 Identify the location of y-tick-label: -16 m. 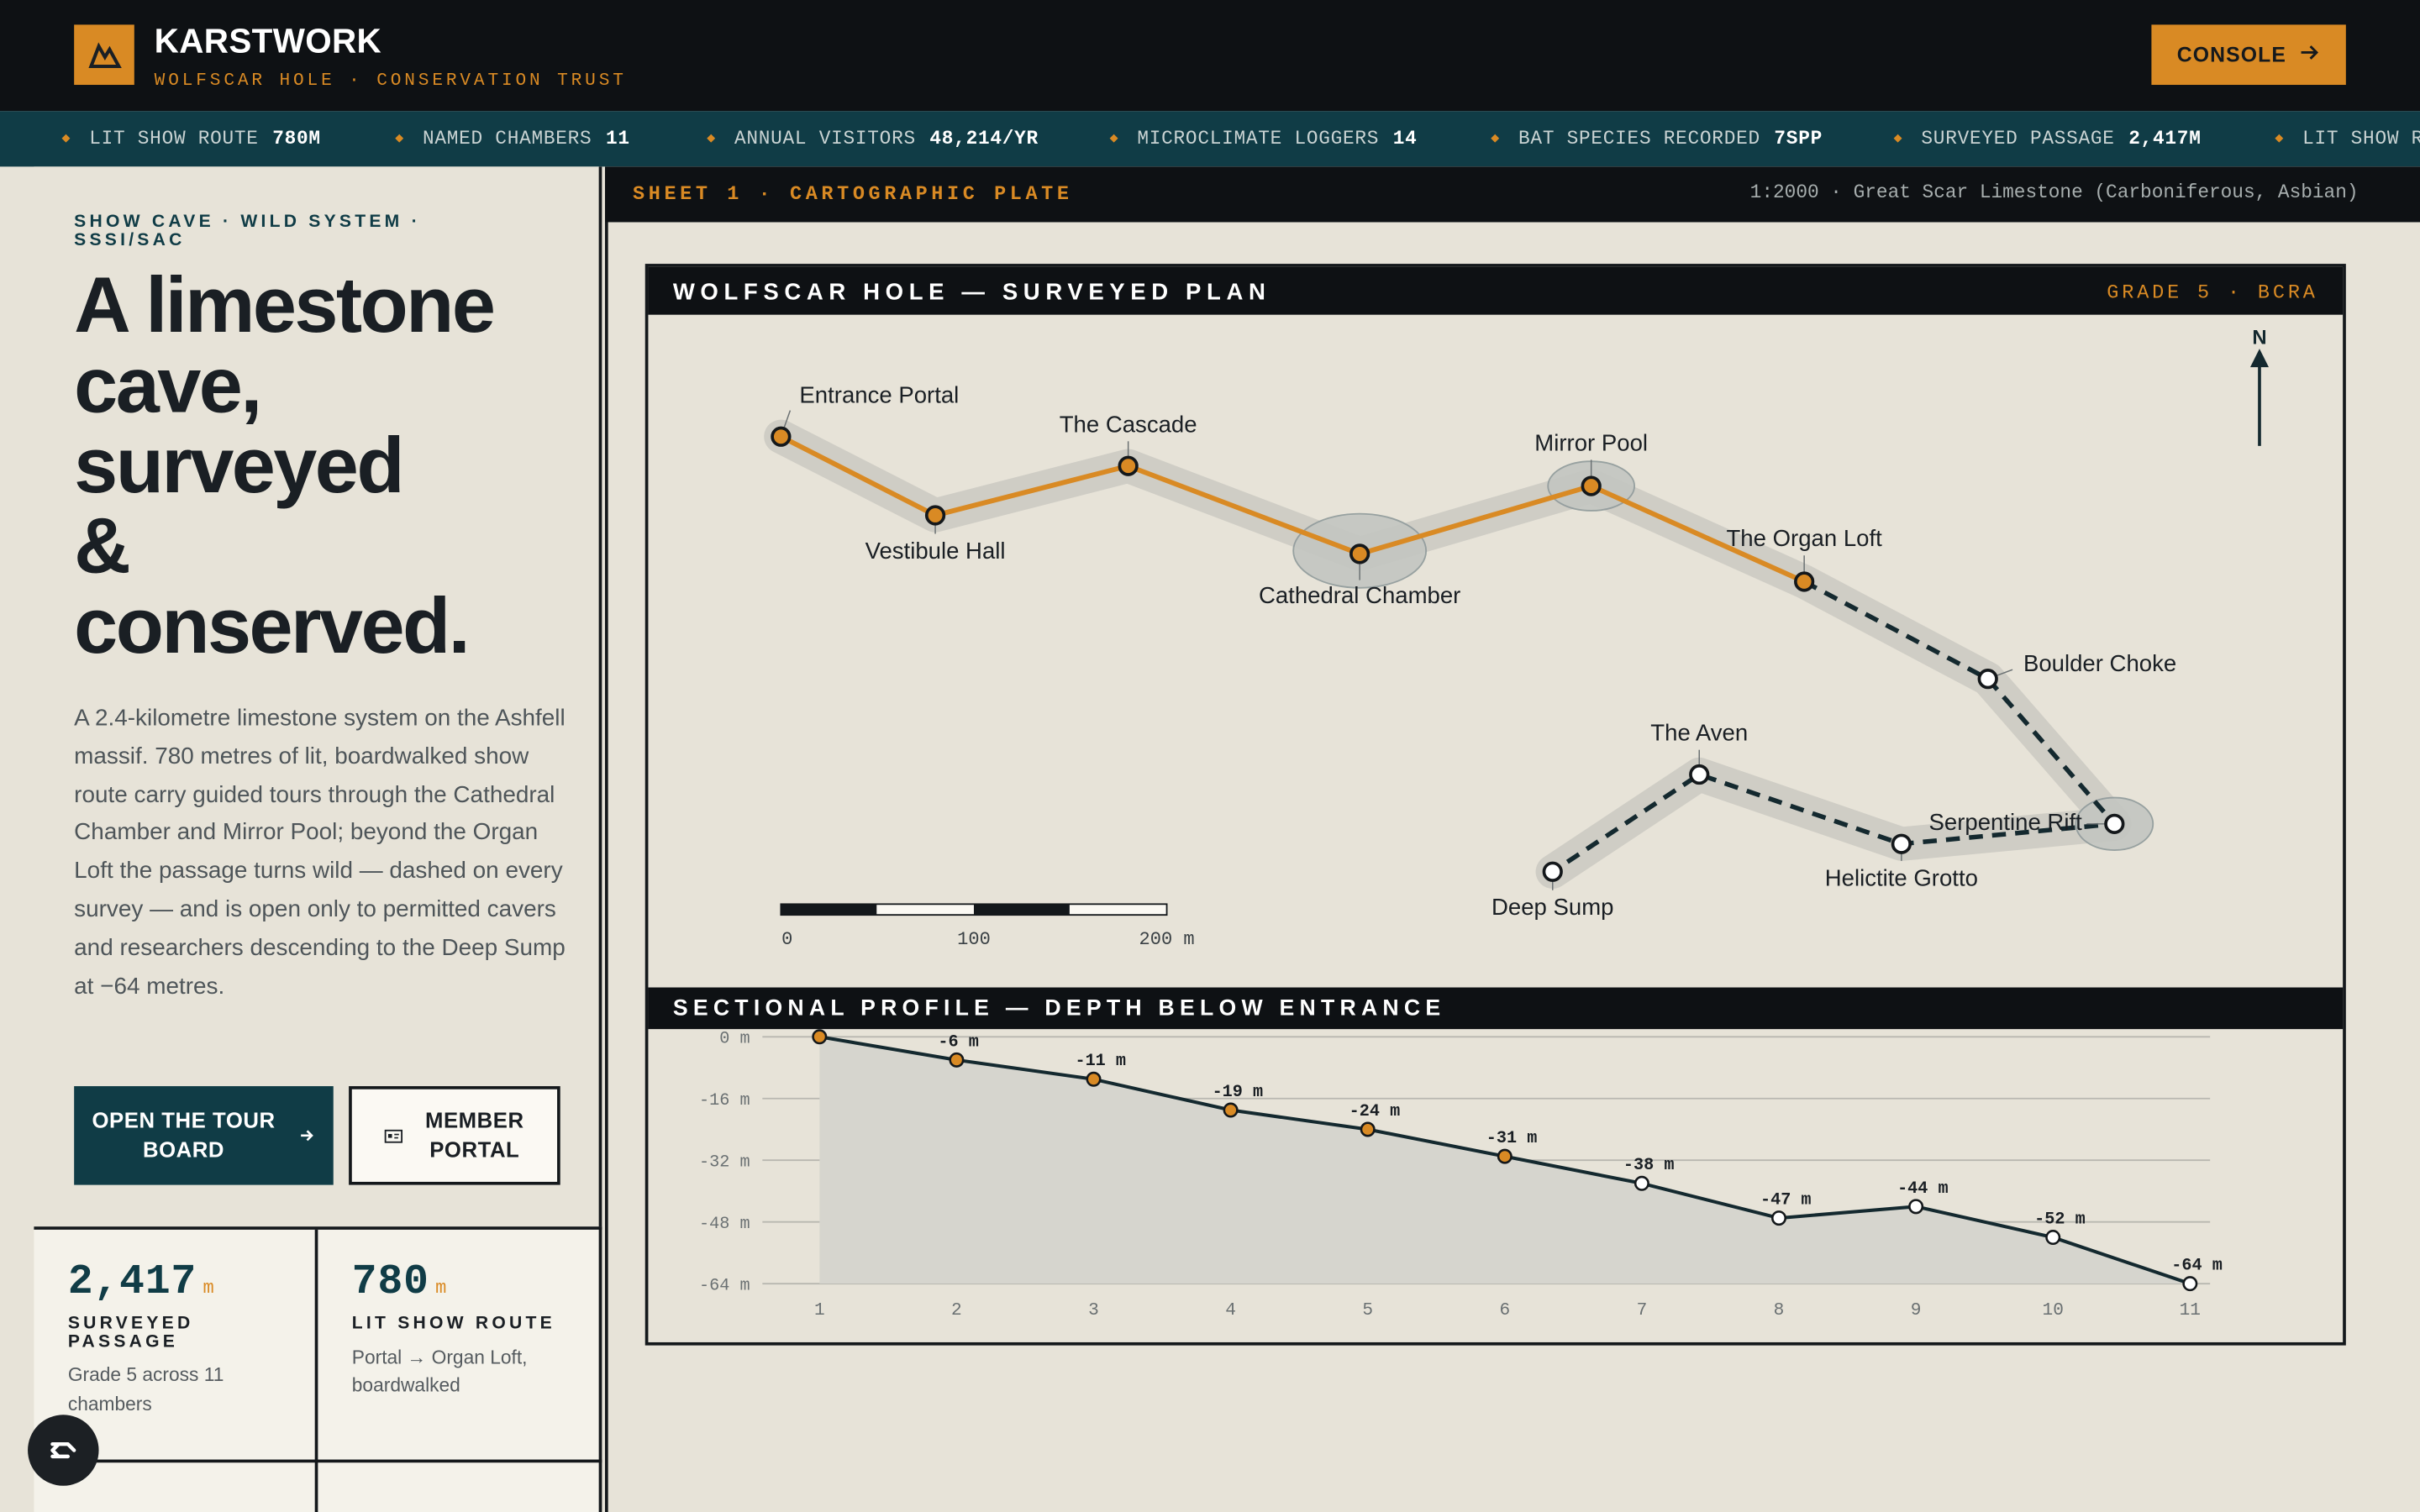
(724, 1100).